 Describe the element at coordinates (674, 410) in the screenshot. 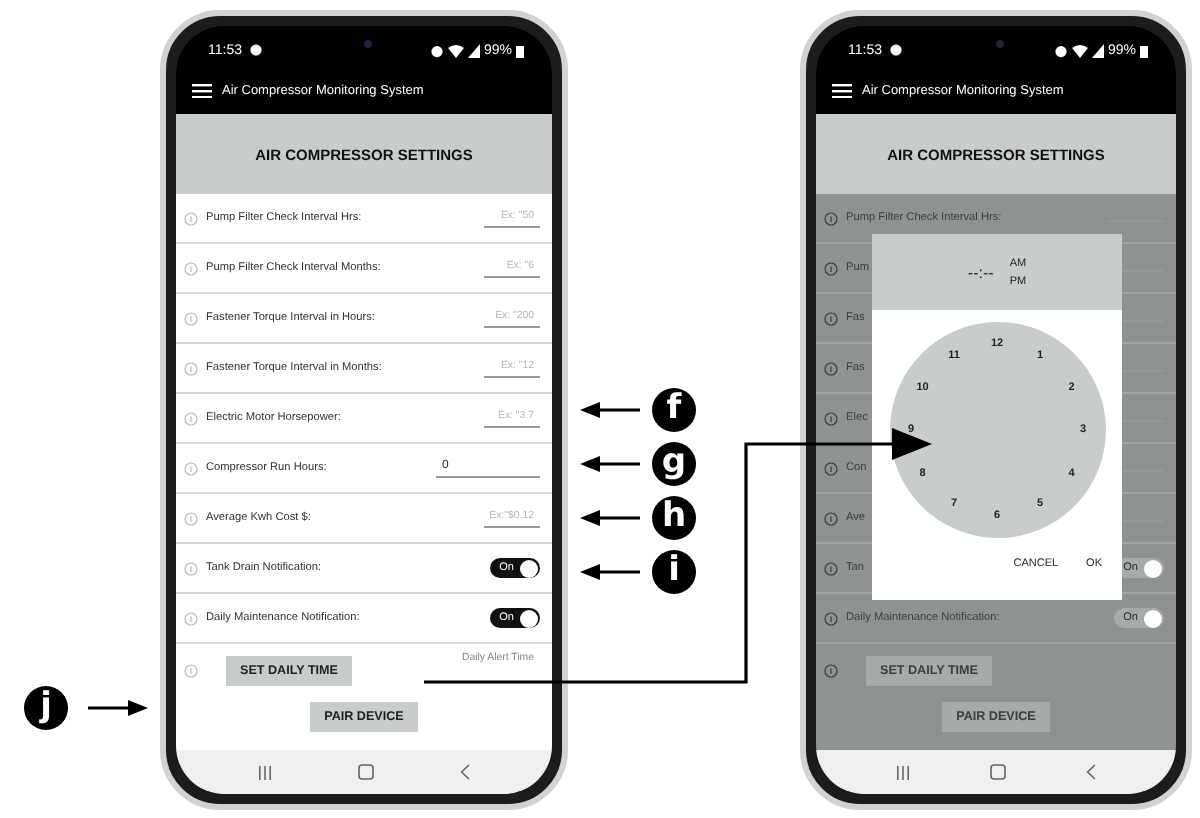

I see `callout-letter: f` at that location.